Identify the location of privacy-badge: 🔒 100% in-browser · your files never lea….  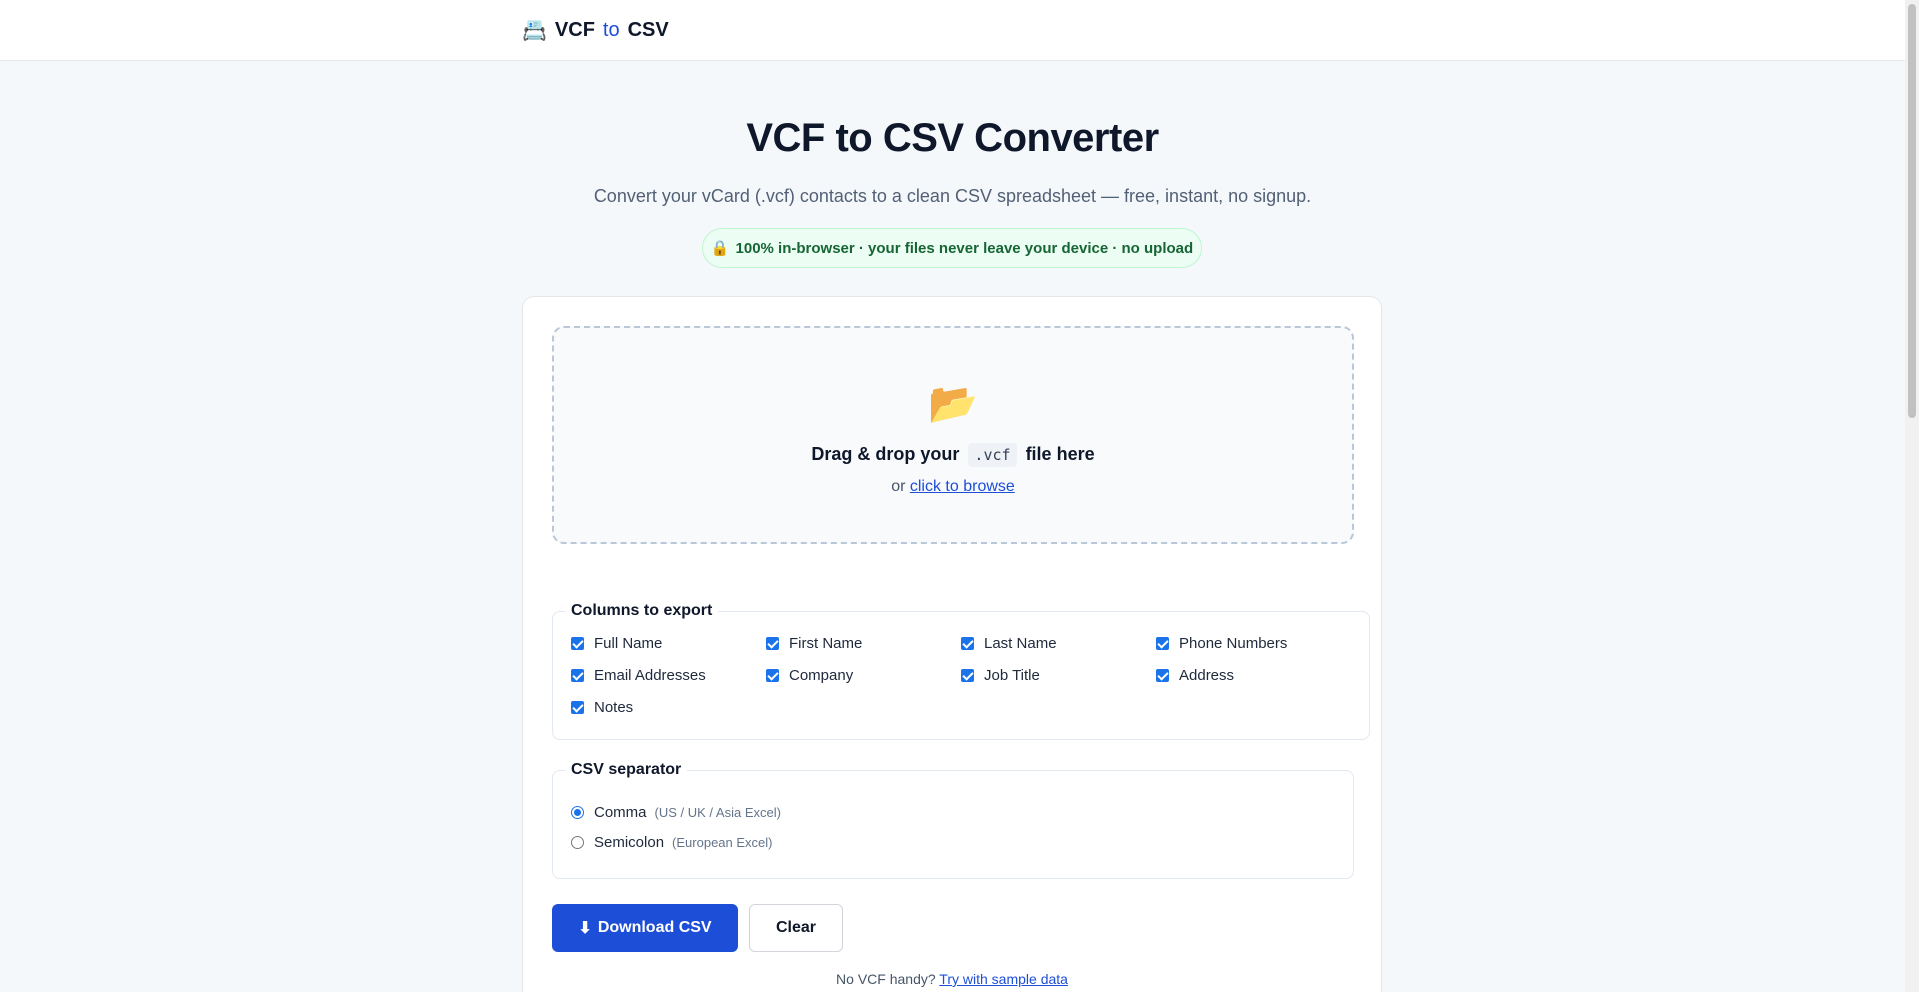
(952, 248).